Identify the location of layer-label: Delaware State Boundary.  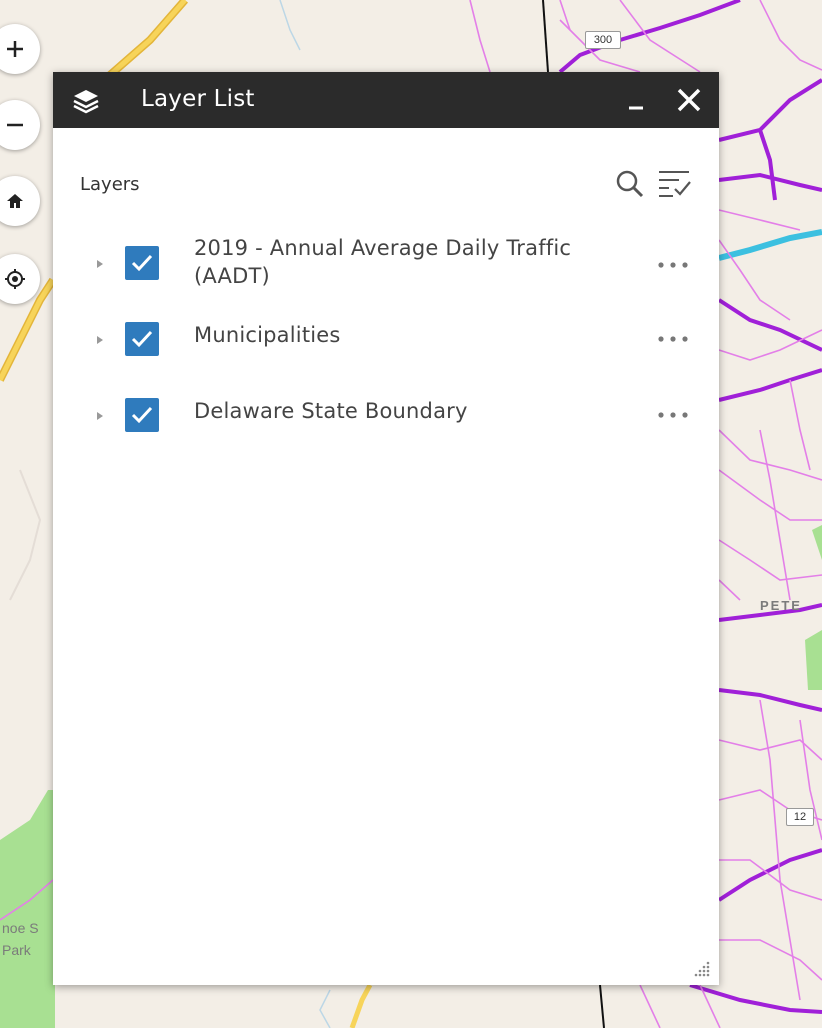
(331, 411).